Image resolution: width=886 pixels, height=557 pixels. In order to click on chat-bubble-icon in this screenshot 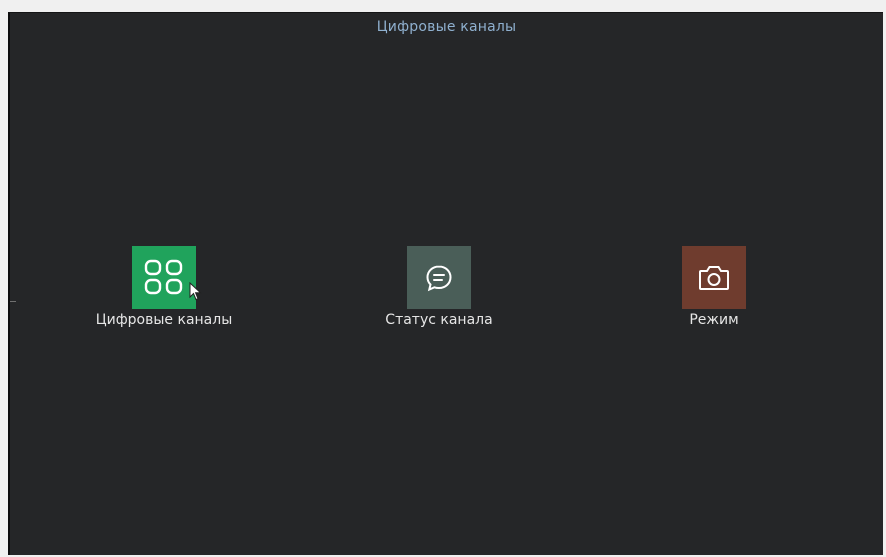, I will do `click(439, 277)`.